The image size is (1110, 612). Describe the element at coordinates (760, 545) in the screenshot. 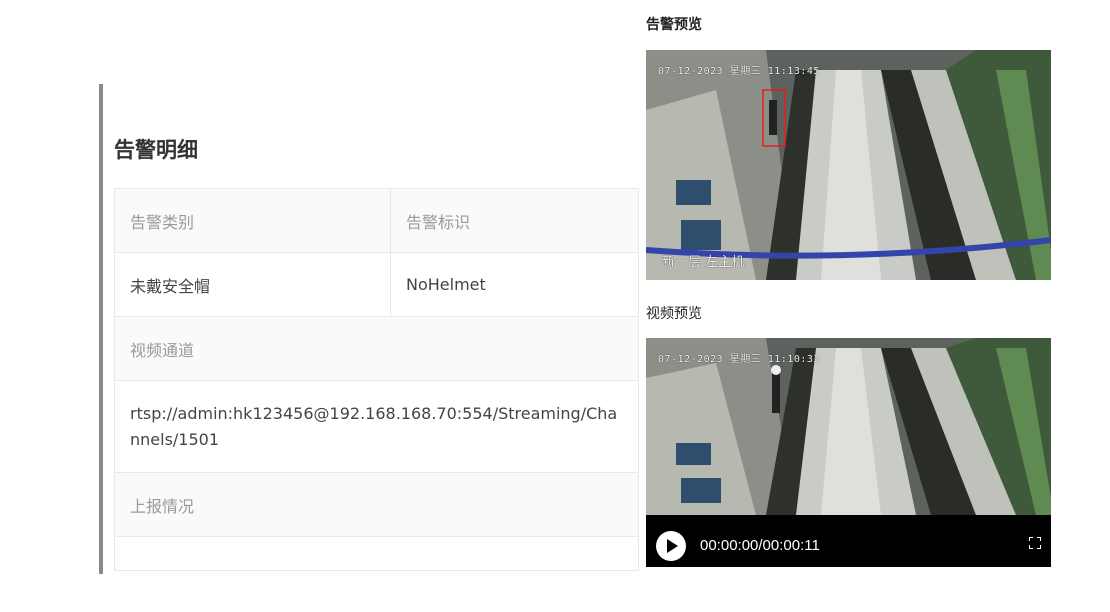

I see `video-time-display: 00:00:00/00:00:11` at that location.